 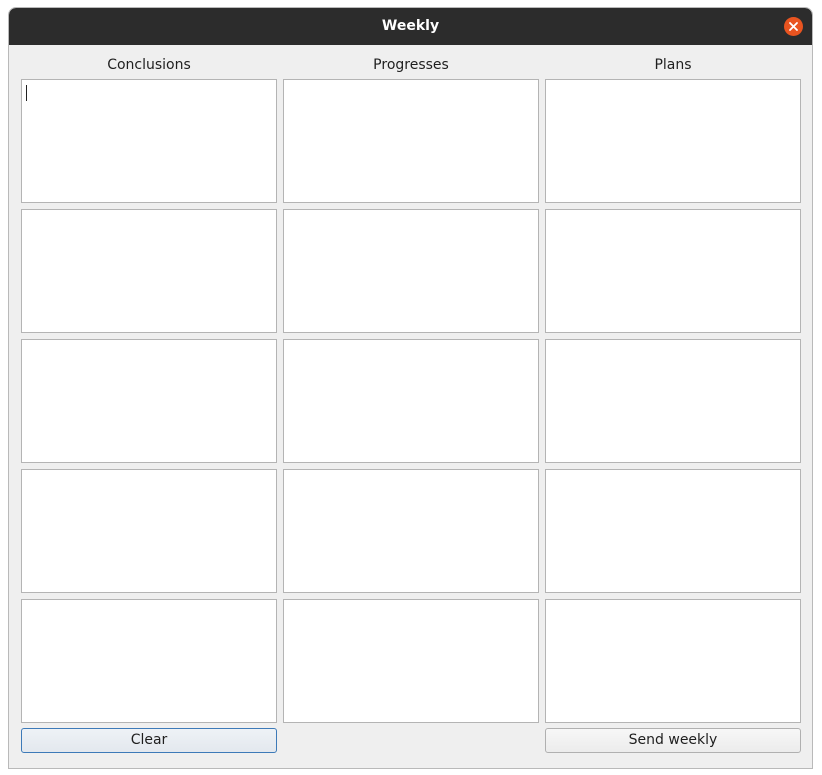 I want to click on clear-button: Clear, so click(x=149, y=740).